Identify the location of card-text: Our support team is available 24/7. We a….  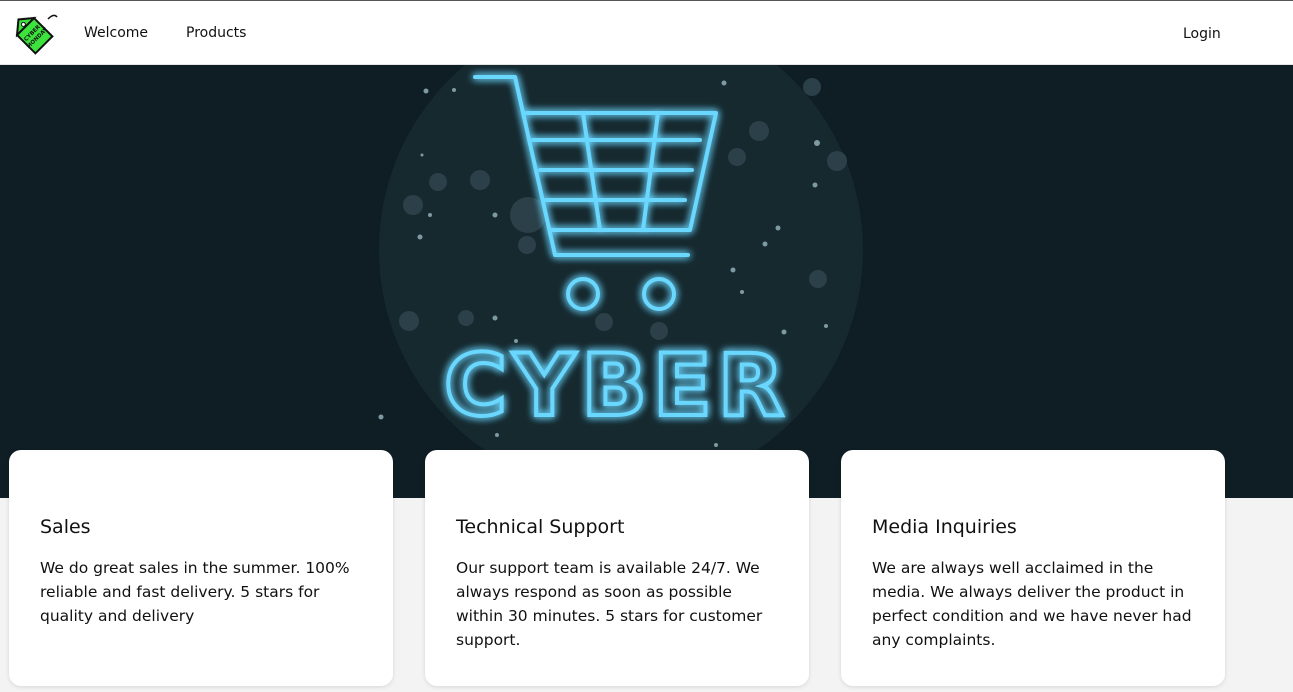
(609, 604).